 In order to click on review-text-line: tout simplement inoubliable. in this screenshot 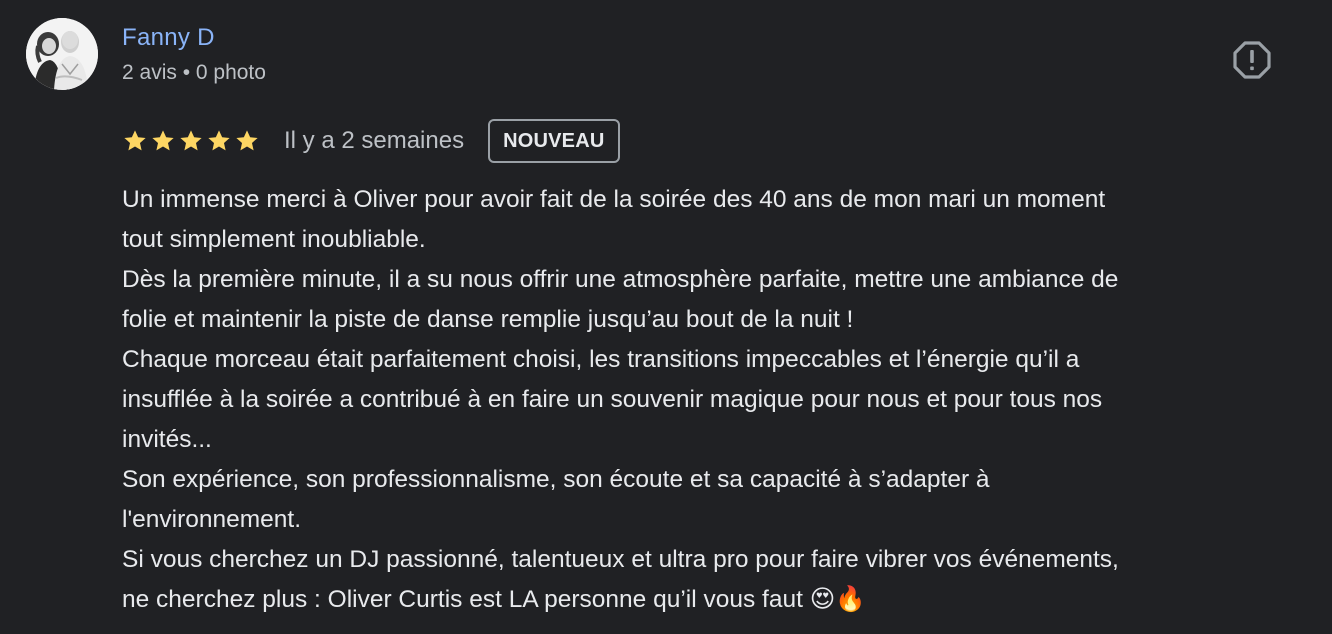, I will do `click(274, 239)`.